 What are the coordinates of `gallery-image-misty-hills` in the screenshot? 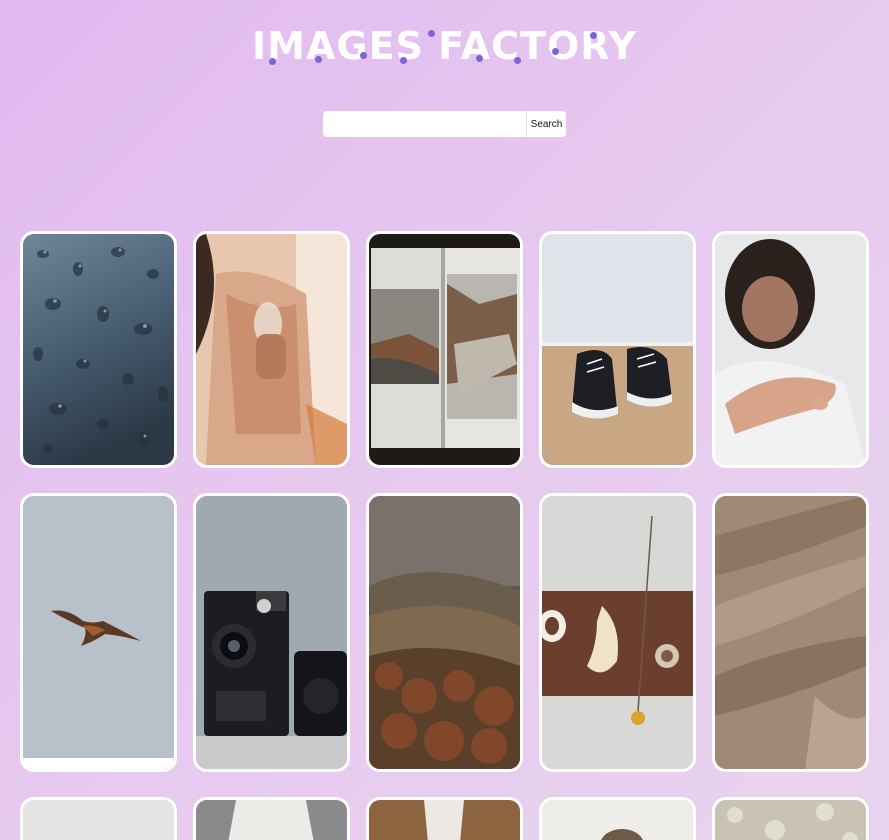 It's located at (444, 632).